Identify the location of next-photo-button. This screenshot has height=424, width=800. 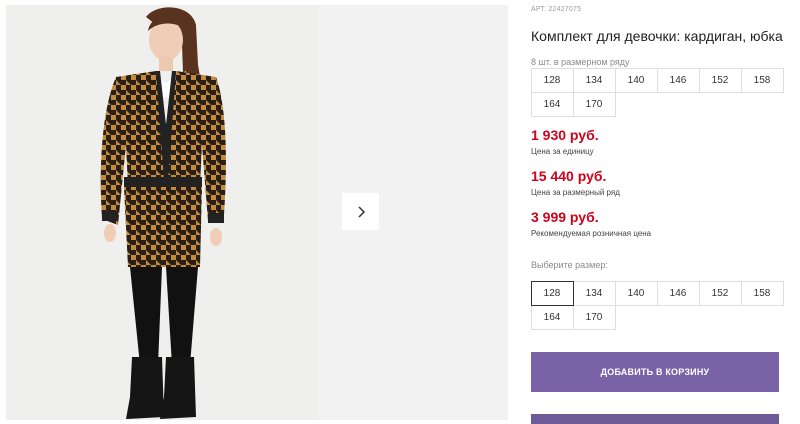
(360, 211).